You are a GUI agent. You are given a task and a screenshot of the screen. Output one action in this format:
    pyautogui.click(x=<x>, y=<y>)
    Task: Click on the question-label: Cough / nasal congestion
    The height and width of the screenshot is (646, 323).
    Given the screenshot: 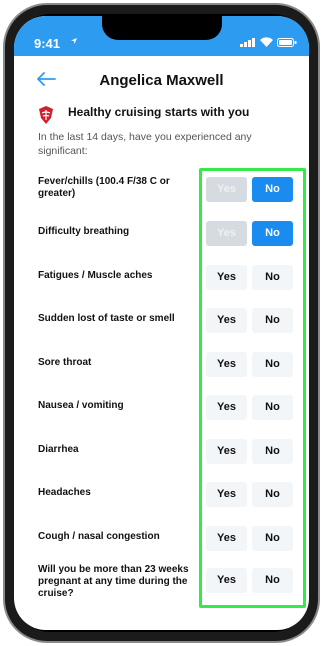 What is the action you would take?
    pyautogui.click(x=99, y=536)
    